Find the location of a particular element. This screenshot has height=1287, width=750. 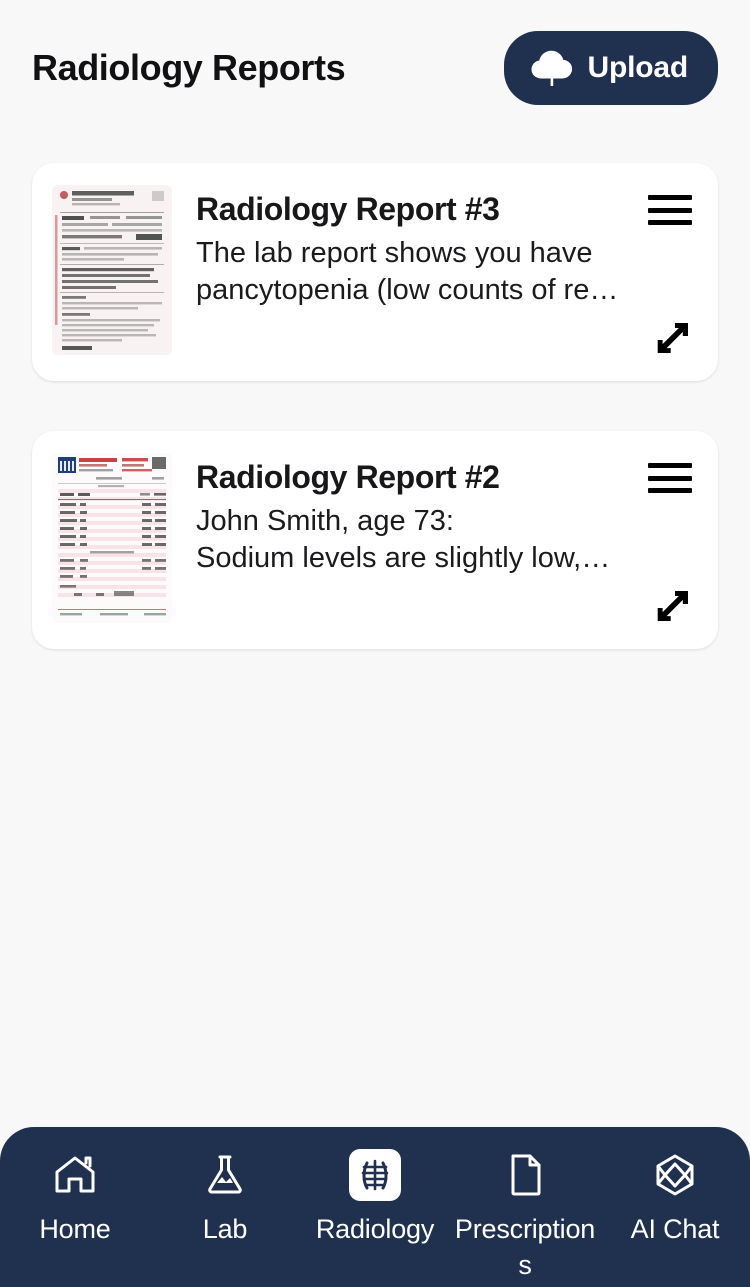

cloud-upload-icon is located at coordinates (552, 68).